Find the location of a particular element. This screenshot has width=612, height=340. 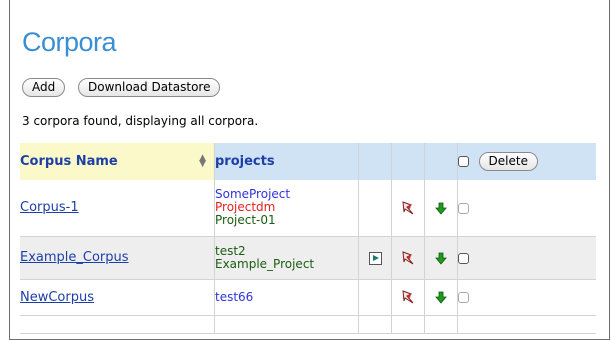

column-header-corpus-name: Corpus Name ▲ ▼ is located at coordinates (117, 161).